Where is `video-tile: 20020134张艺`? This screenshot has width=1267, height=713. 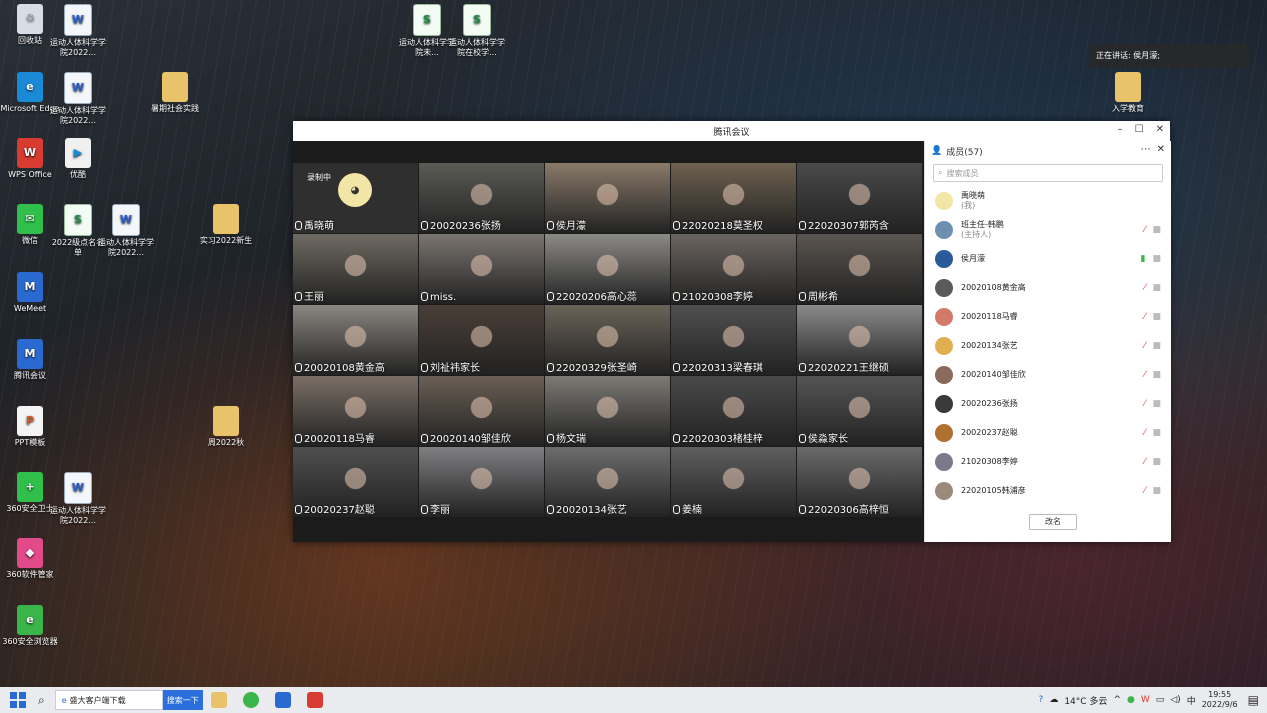
video-tile: 20020134张艺 is located at coordinates (607, 482).